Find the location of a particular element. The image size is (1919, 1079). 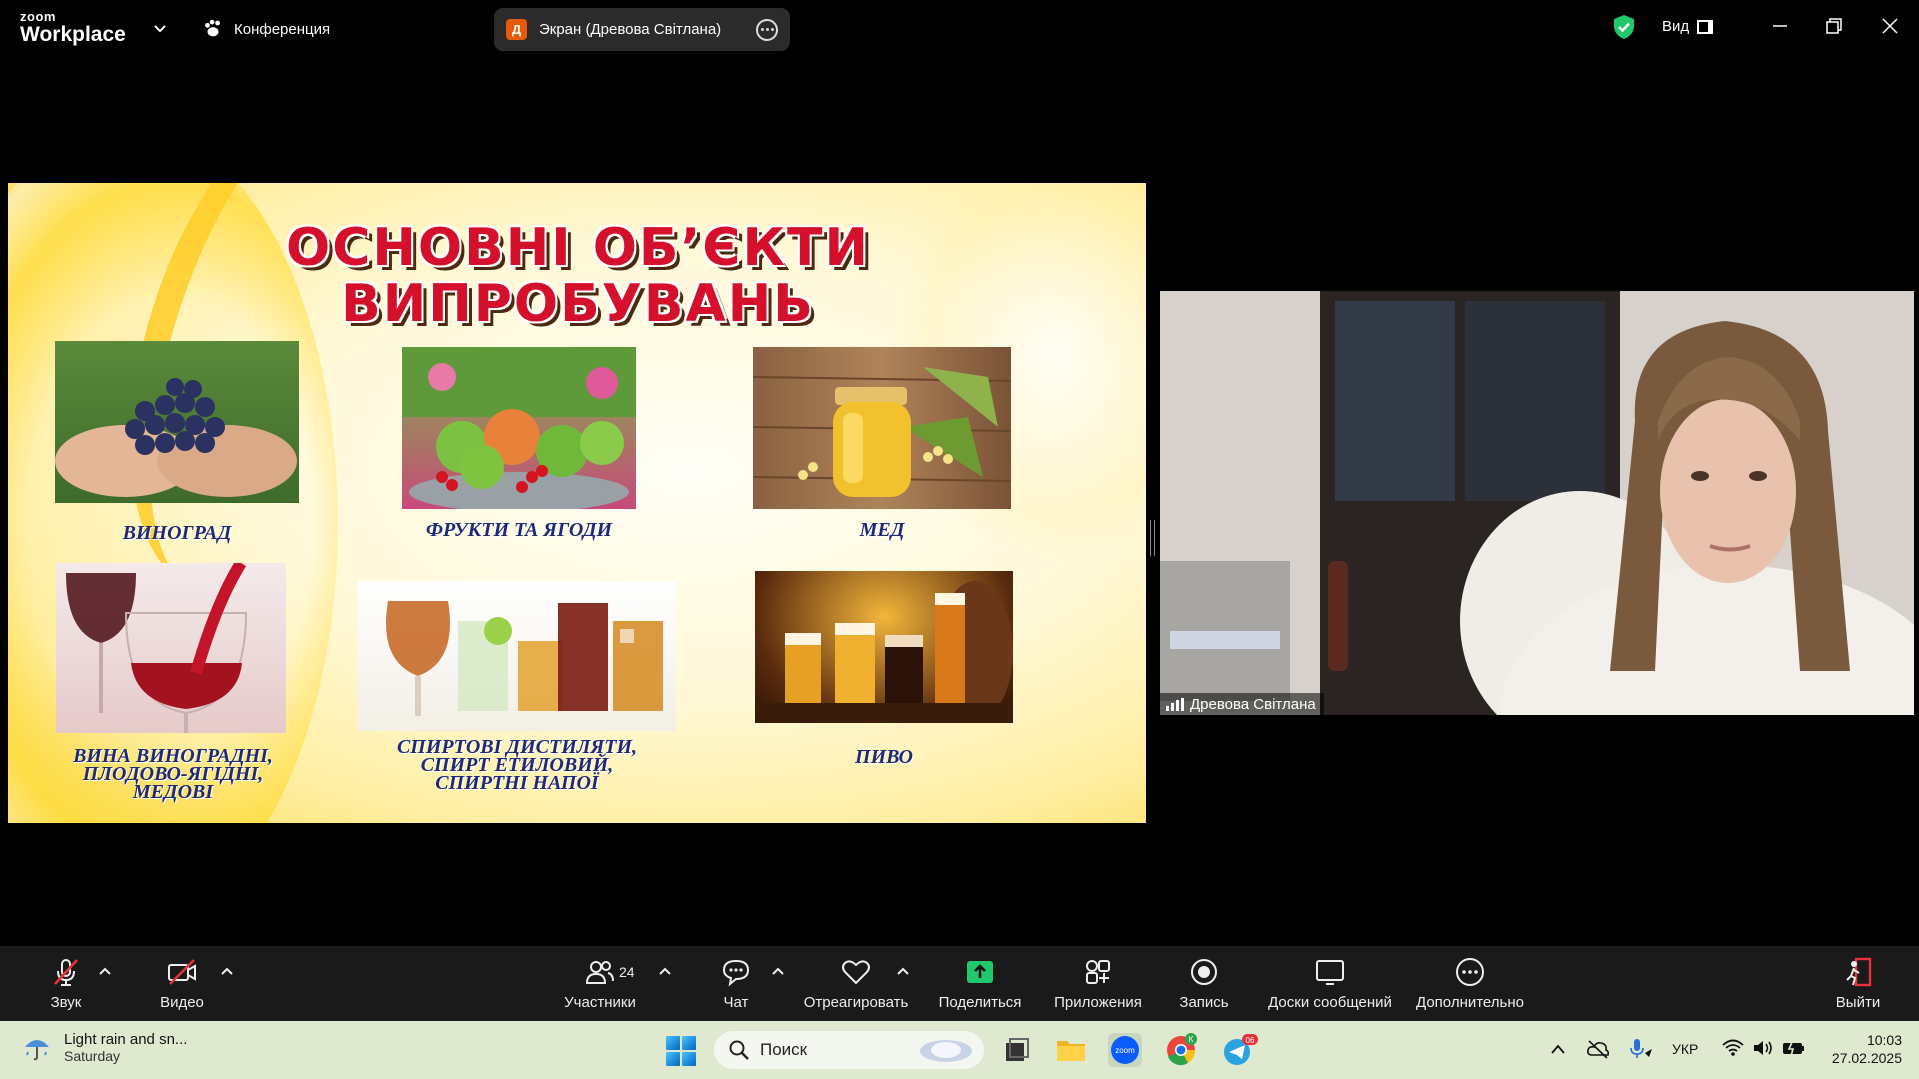

wifi-icon is located at coordinates (1733, 1048).